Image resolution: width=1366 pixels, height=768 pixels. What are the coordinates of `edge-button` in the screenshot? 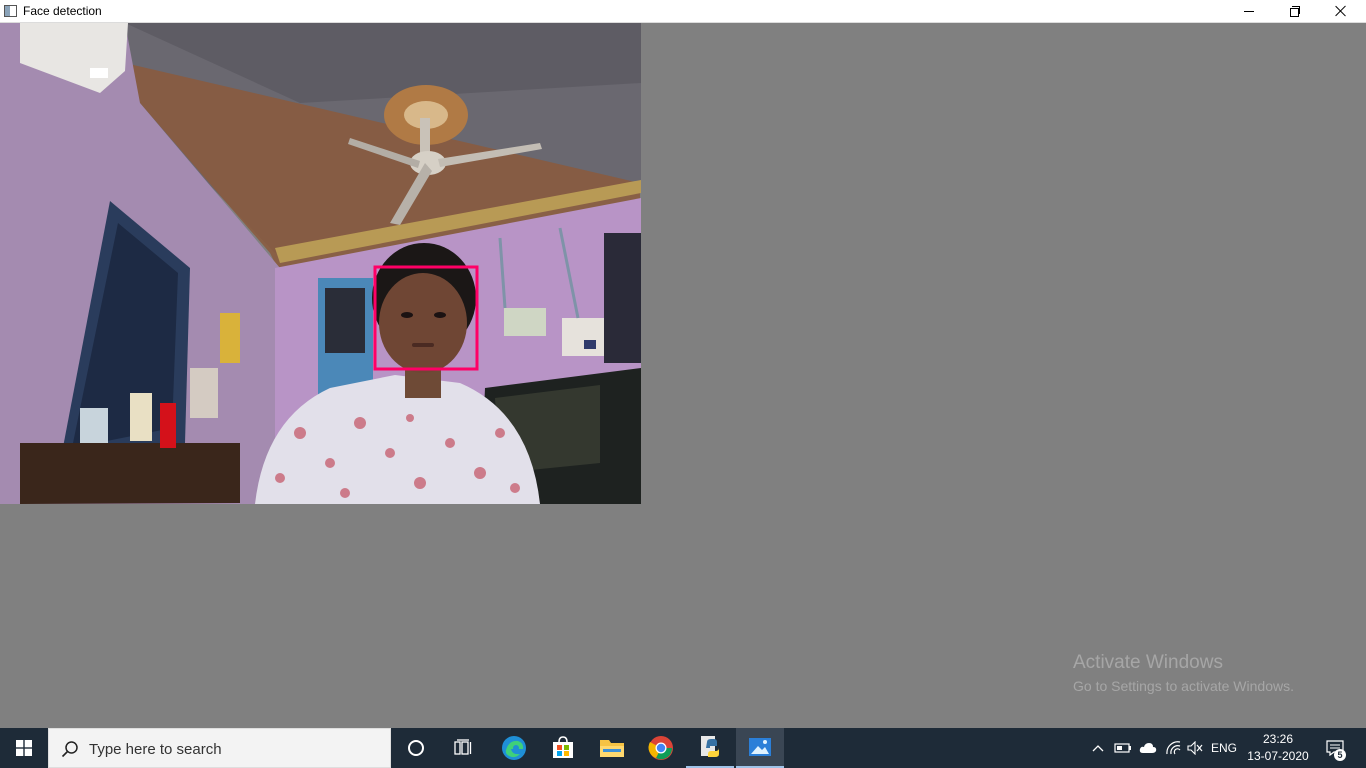 It's located at (514, 748).